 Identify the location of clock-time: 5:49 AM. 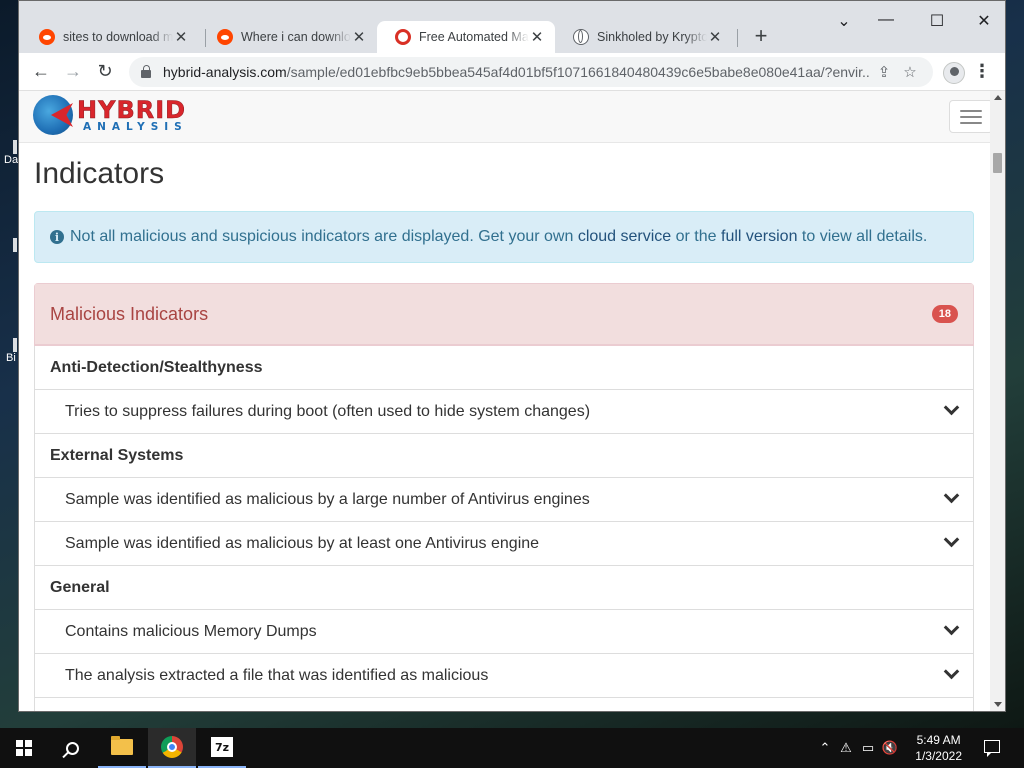
(938, 740).